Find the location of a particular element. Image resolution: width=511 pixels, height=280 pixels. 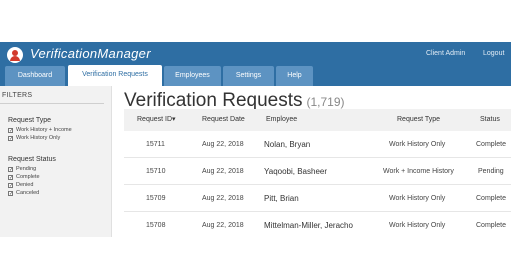

filter-status-denied: ✓ Denied is located at coordinates (20, 185).